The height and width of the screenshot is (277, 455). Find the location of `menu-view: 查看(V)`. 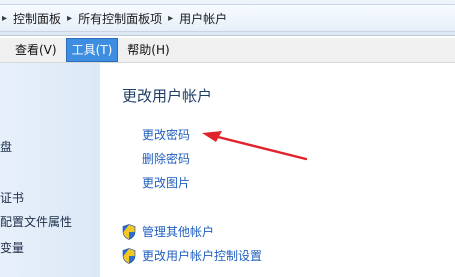

menu-view: 查看(V) is located at coordinates (36, 50).